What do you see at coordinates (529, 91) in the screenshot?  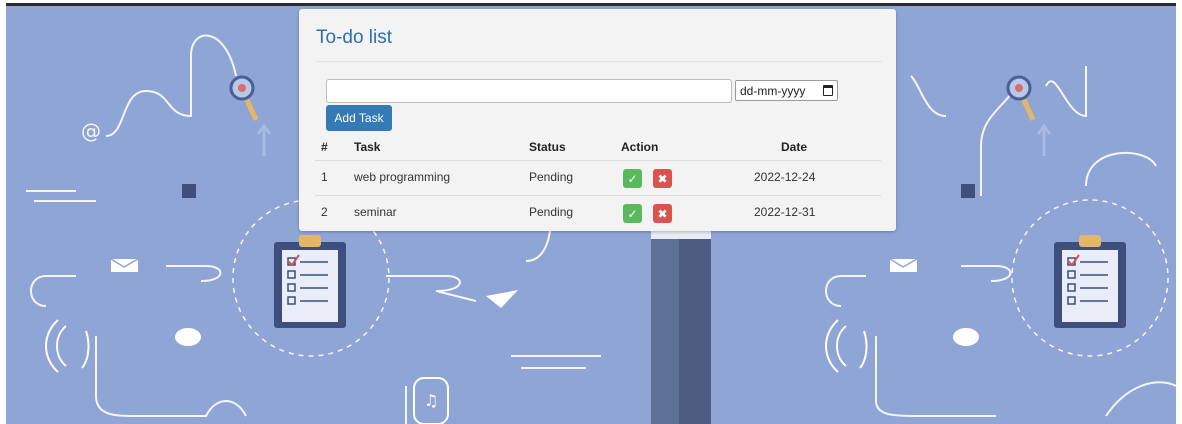 I see `task-input` at bounding box center [529, 91].